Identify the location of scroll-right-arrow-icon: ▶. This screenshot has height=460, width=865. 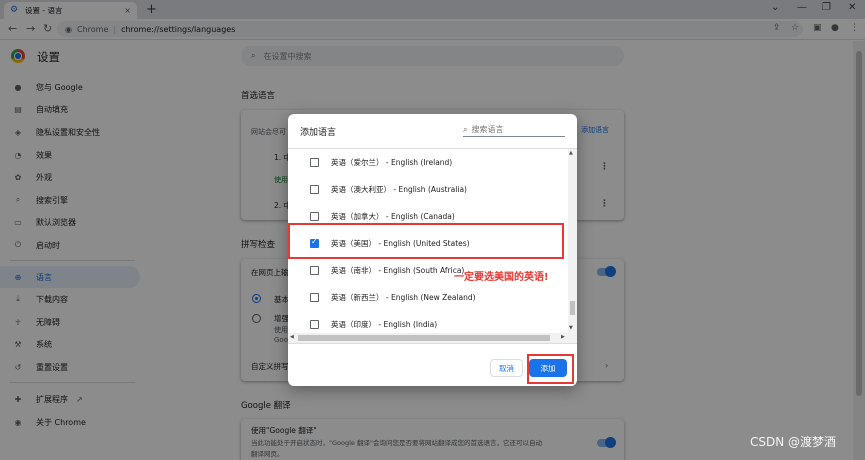
(563, 337).